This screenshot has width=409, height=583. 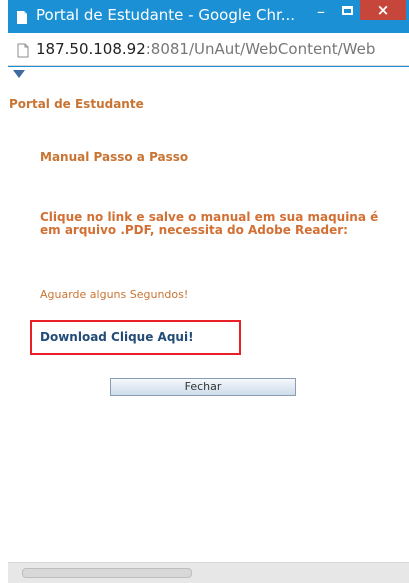 I want to click on close-window-button-label: Fechar, so click(x=203, y=386).